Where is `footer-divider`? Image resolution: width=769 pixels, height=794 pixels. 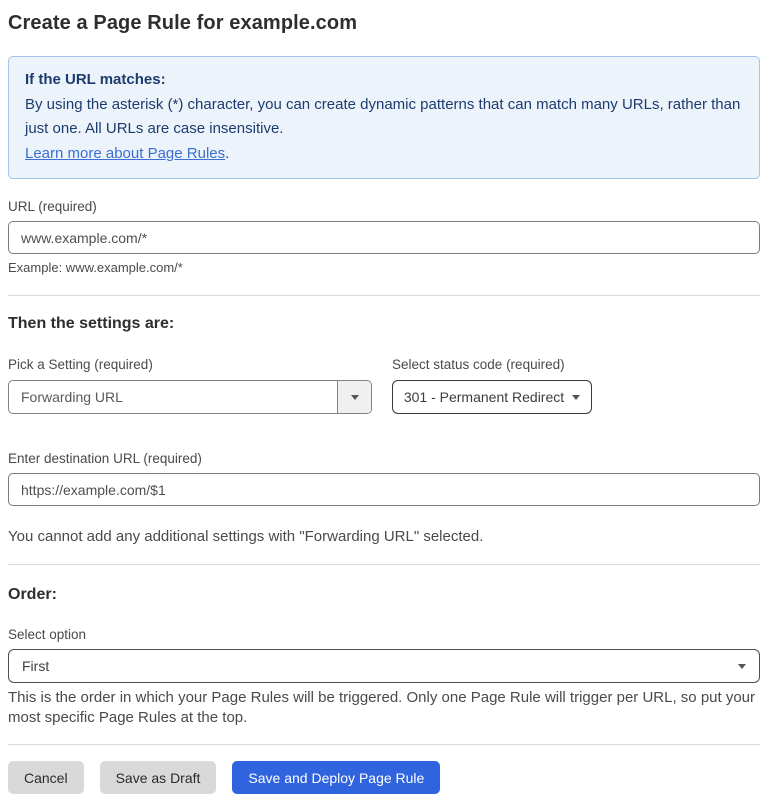 footer-divider is located at coordinates (384, 744).